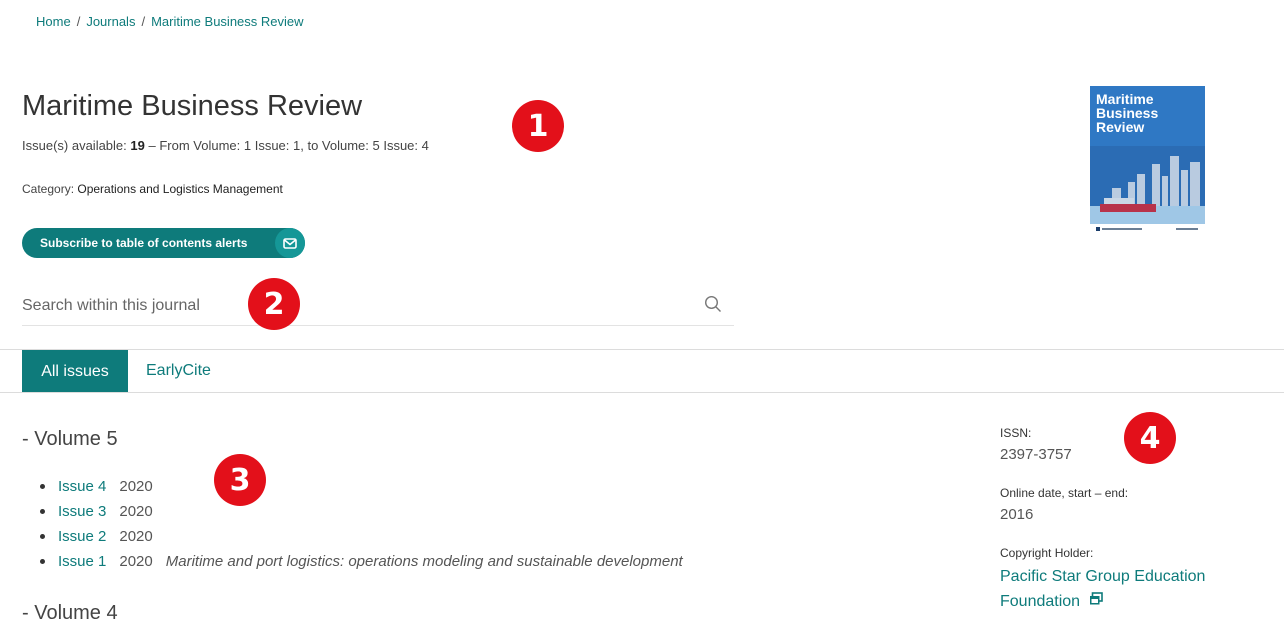 This screenshot has width=1284, height=625. I want to click on issue-link: Issue 2, so click(82, 536).